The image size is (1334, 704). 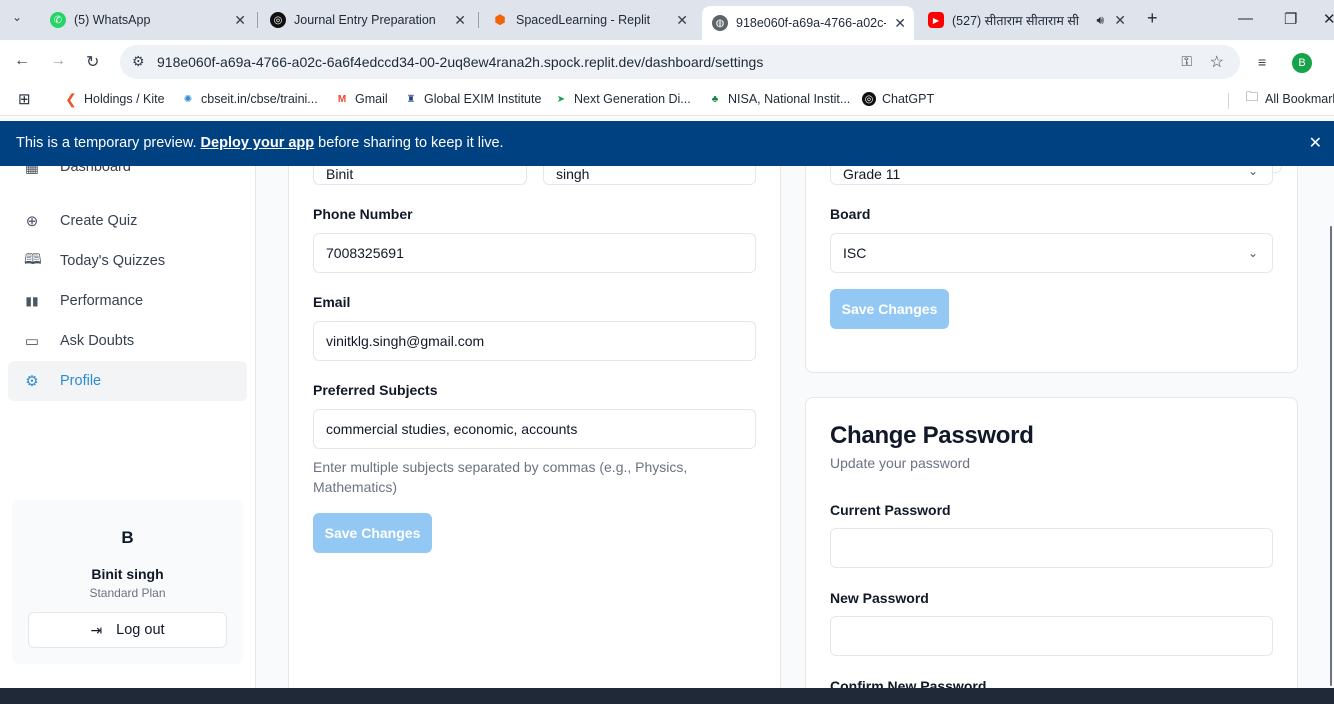 What do you see at coordinates (1051, 548) in the screenshot?
I see `current-password-field` at bounding box center [1051, 548].